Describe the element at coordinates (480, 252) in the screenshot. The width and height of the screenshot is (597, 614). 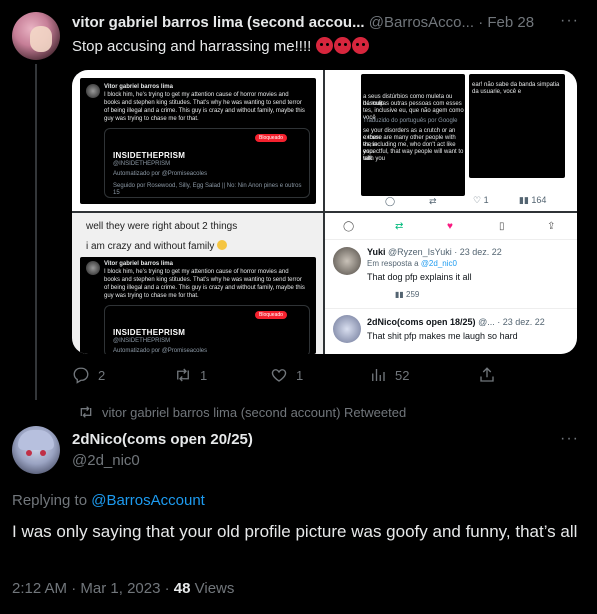
I see `reply1-date: 23 dez. 22` at that location.